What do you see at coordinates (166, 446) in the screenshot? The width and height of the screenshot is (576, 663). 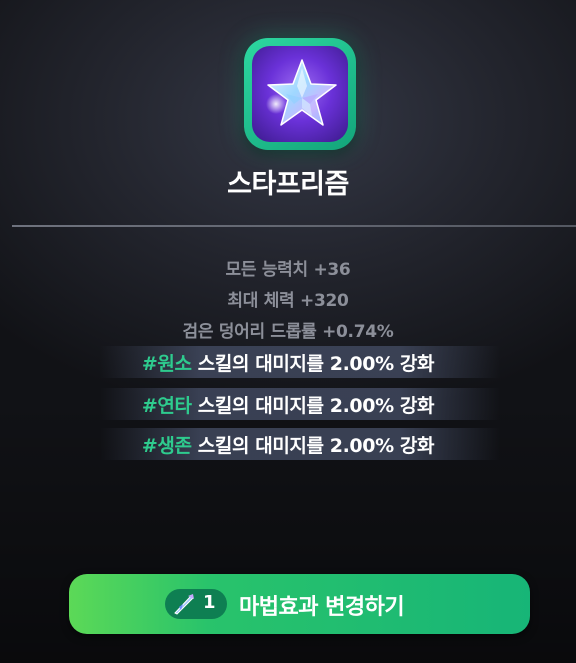 I see `skill-tag: #생존` at bounding box center [166, 446].